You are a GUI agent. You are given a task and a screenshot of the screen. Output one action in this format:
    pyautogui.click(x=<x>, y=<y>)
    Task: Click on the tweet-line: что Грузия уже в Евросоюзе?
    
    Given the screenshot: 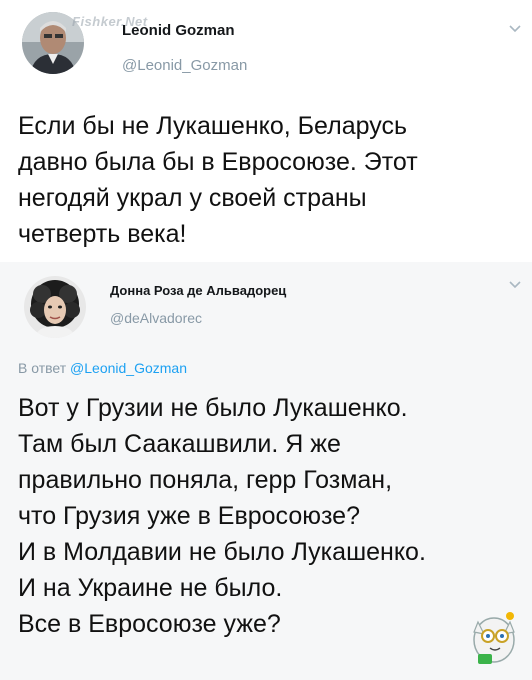 What is the action you would take?
    pyautogui.click(x=189, y=516)
    